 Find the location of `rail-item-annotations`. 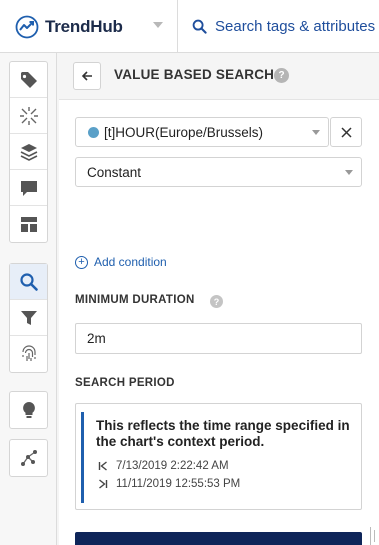

rail-item-annotations is located at coordinates (28, 188).